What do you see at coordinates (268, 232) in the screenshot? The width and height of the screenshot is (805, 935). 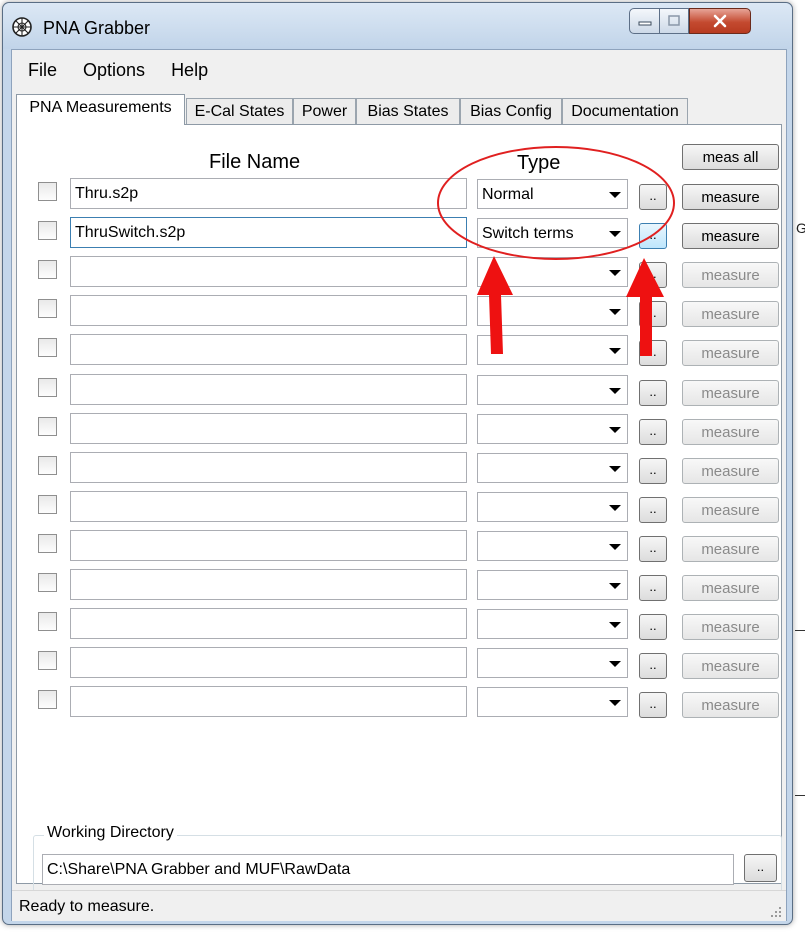 I see `file-name-field: ThruSwitch.s2p` at bounding box center [268, 232].